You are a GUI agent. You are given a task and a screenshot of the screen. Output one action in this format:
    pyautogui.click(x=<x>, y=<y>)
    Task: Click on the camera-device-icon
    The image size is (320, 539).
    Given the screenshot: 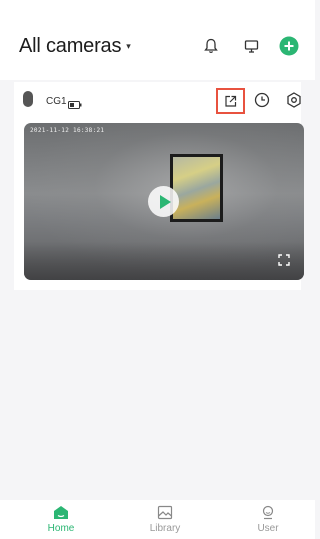 What is the action you would take?
    pyautogui.click(x=28, y=99)
    